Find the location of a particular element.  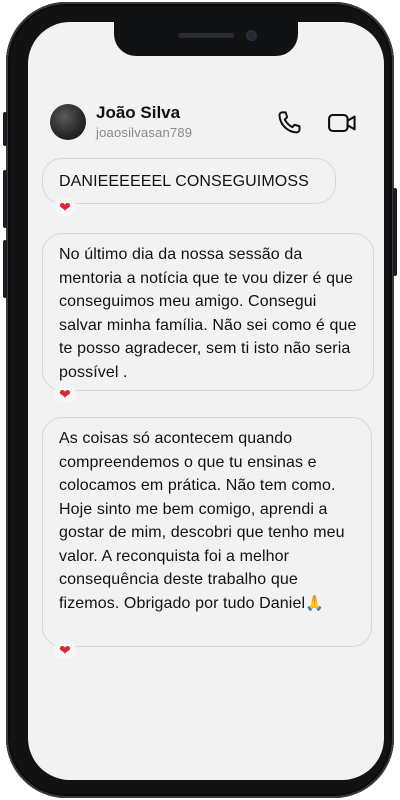

power-button is located at coordinates (395, 232).